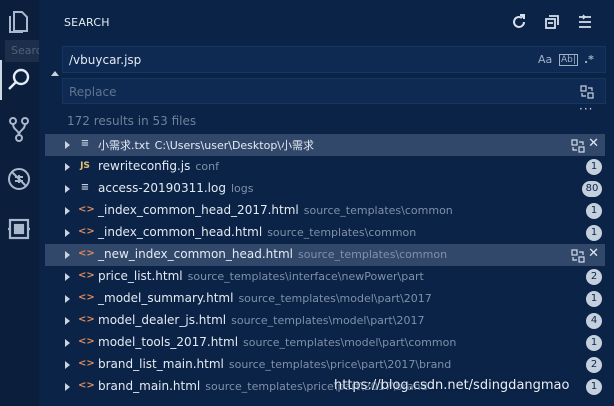  What do you see at coordinates (158, 166) in the screenshot?
I see `file-name: rewriteconfig.js conf` at bounding box center [158, 166].